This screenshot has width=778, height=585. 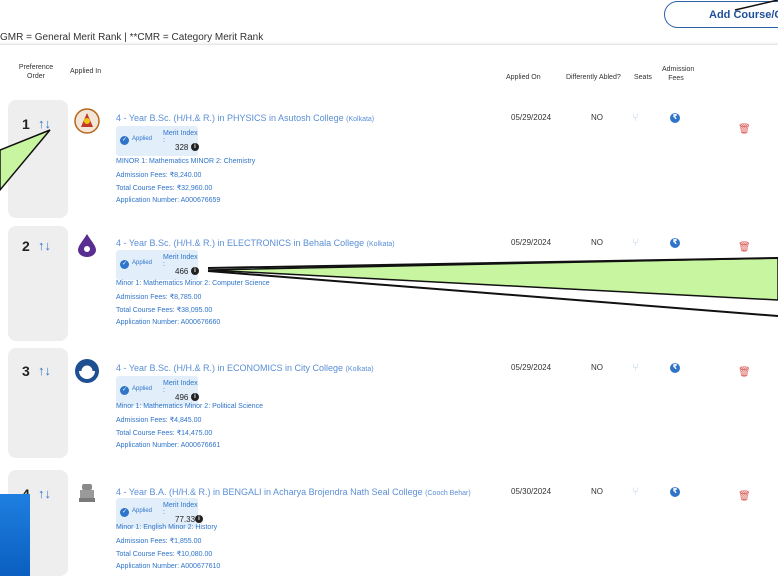 I want to click on application-number: Application Number: A000676660, so click(x=168, y=322).